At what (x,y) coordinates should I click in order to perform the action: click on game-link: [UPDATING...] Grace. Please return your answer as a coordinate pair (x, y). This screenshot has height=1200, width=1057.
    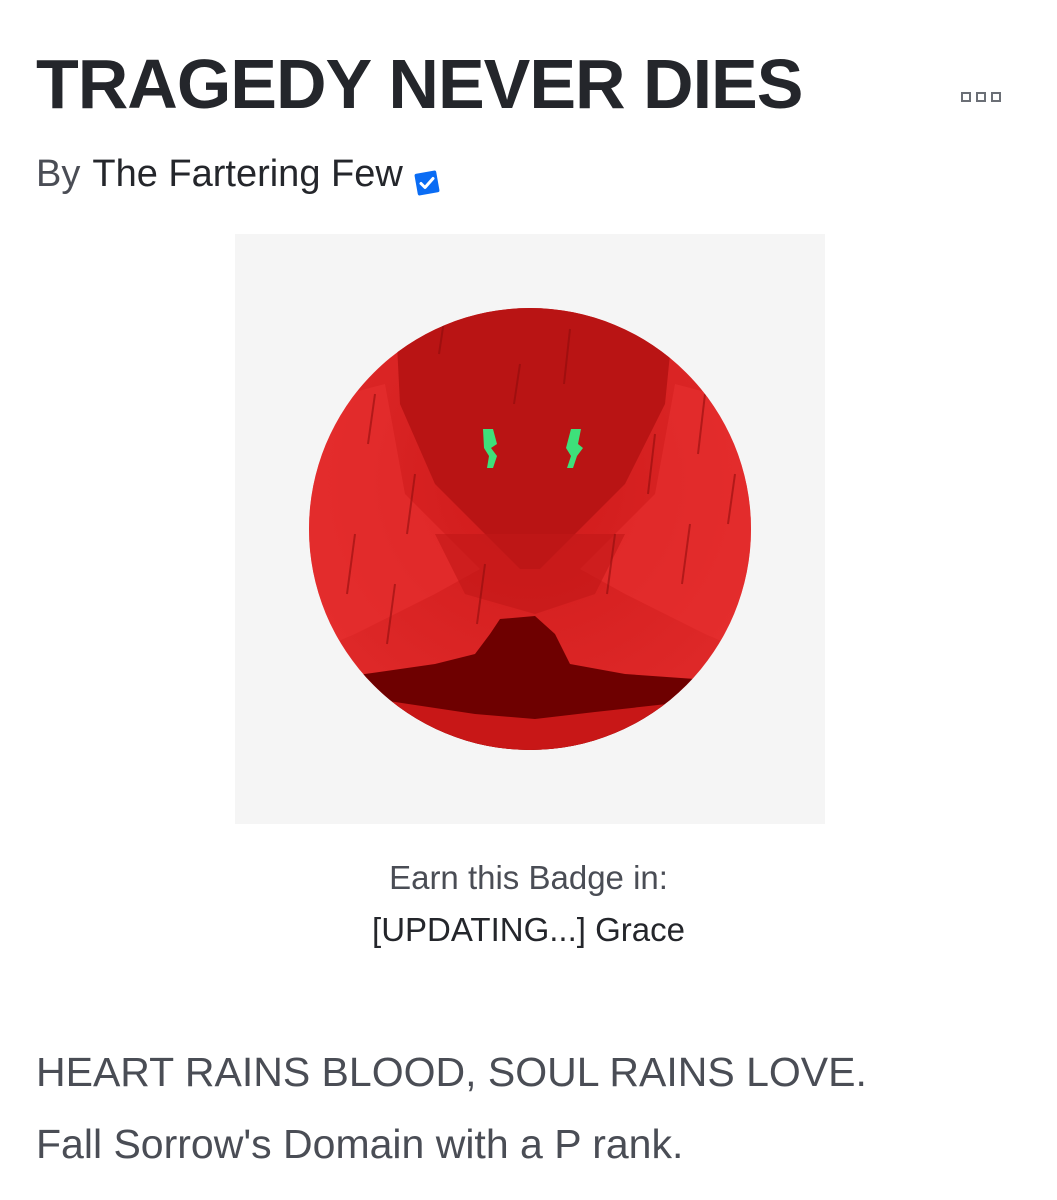
    Looking at the image, I should click on (528, 930).